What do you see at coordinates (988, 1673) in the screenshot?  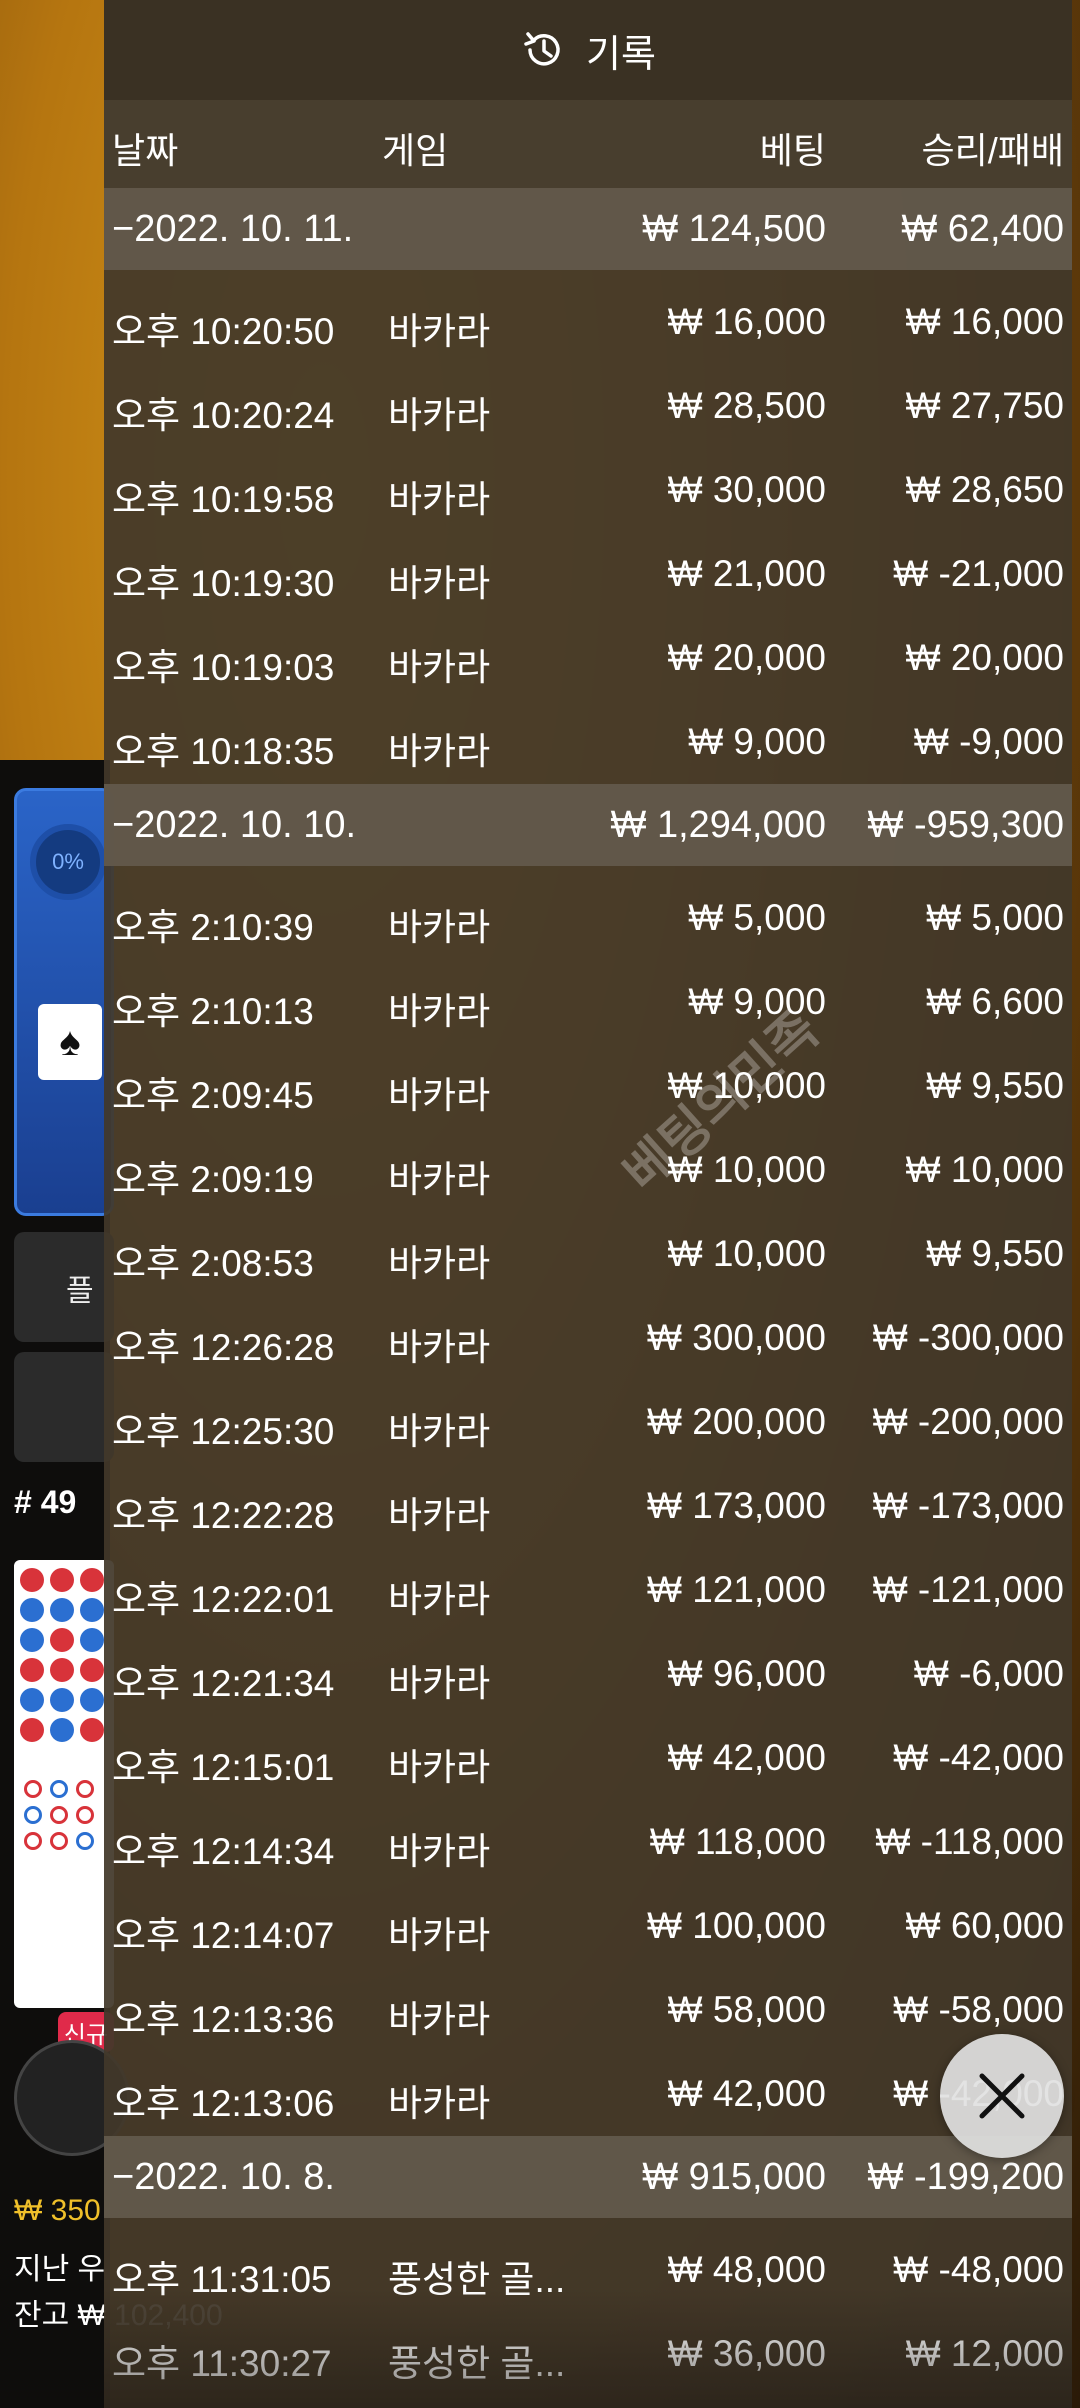 I see `row-win-loss: ₩ -6,000` at bounding box center [988, 1673].